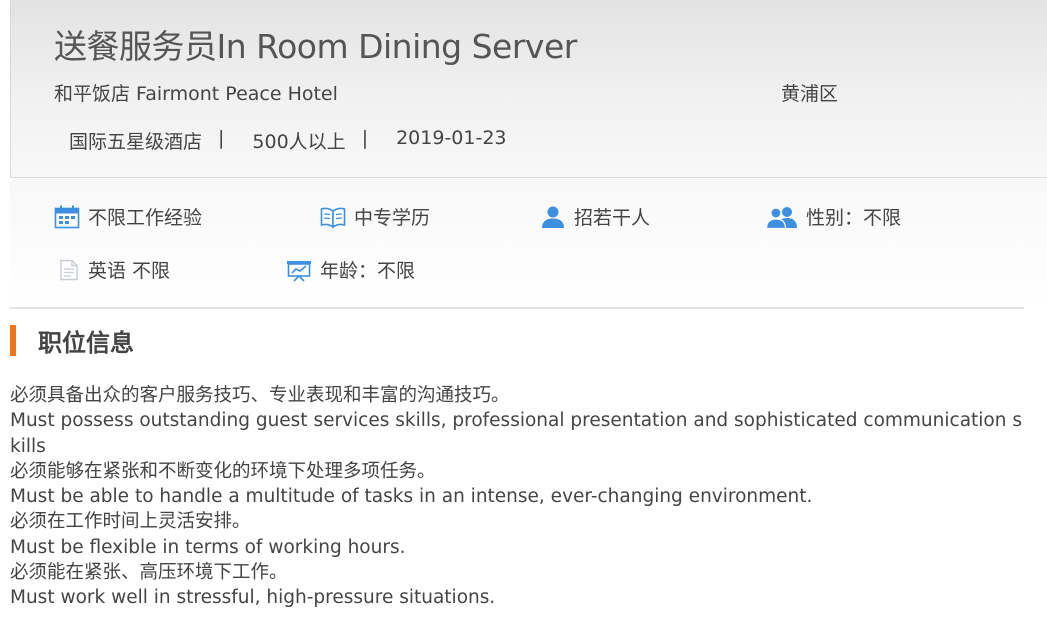 This screenshot has width=1047, height=618. I want to click on presentation-icon, so click(299, 271).